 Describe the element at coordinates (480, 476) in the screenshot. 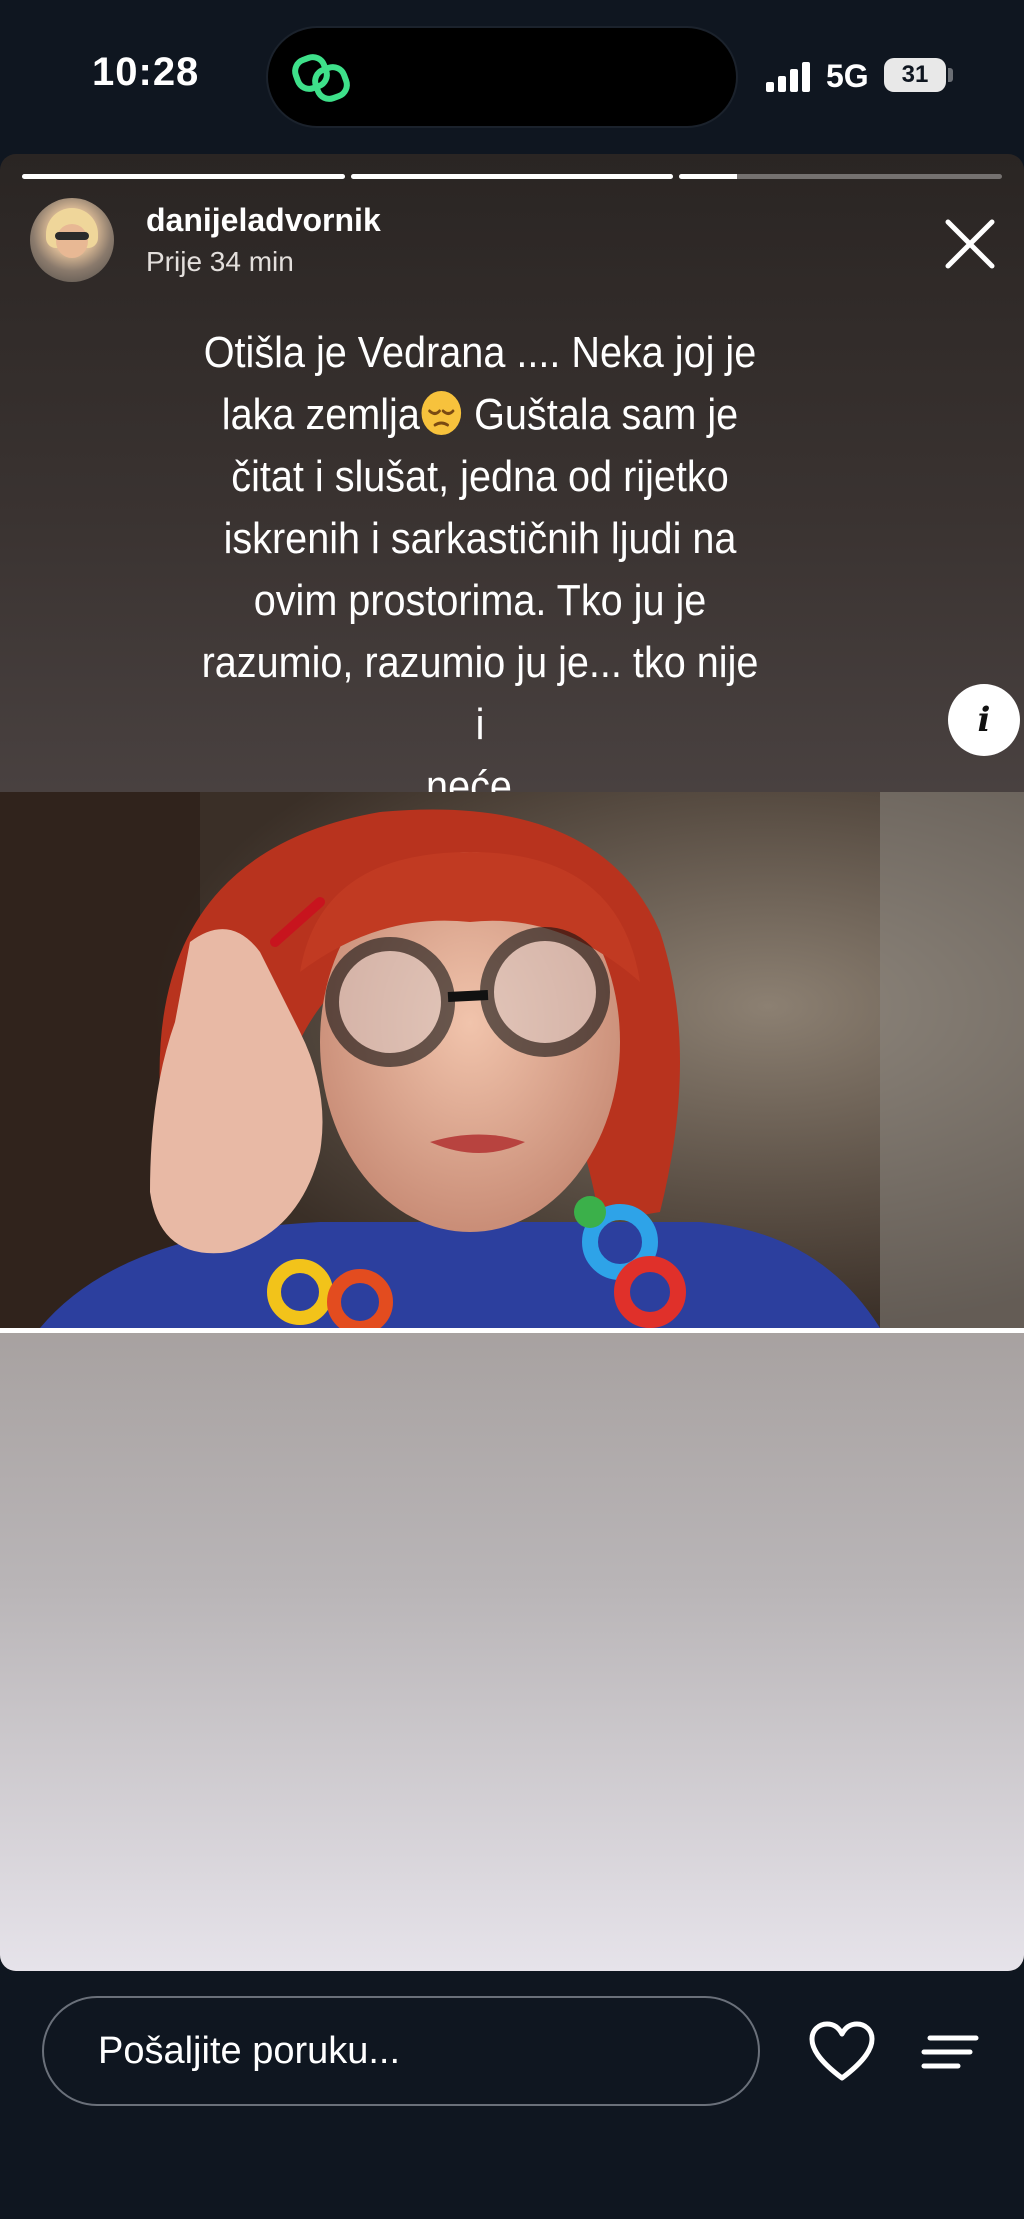

I see `caption-line: čitat i slušat, jedna od rijetko` at that location.